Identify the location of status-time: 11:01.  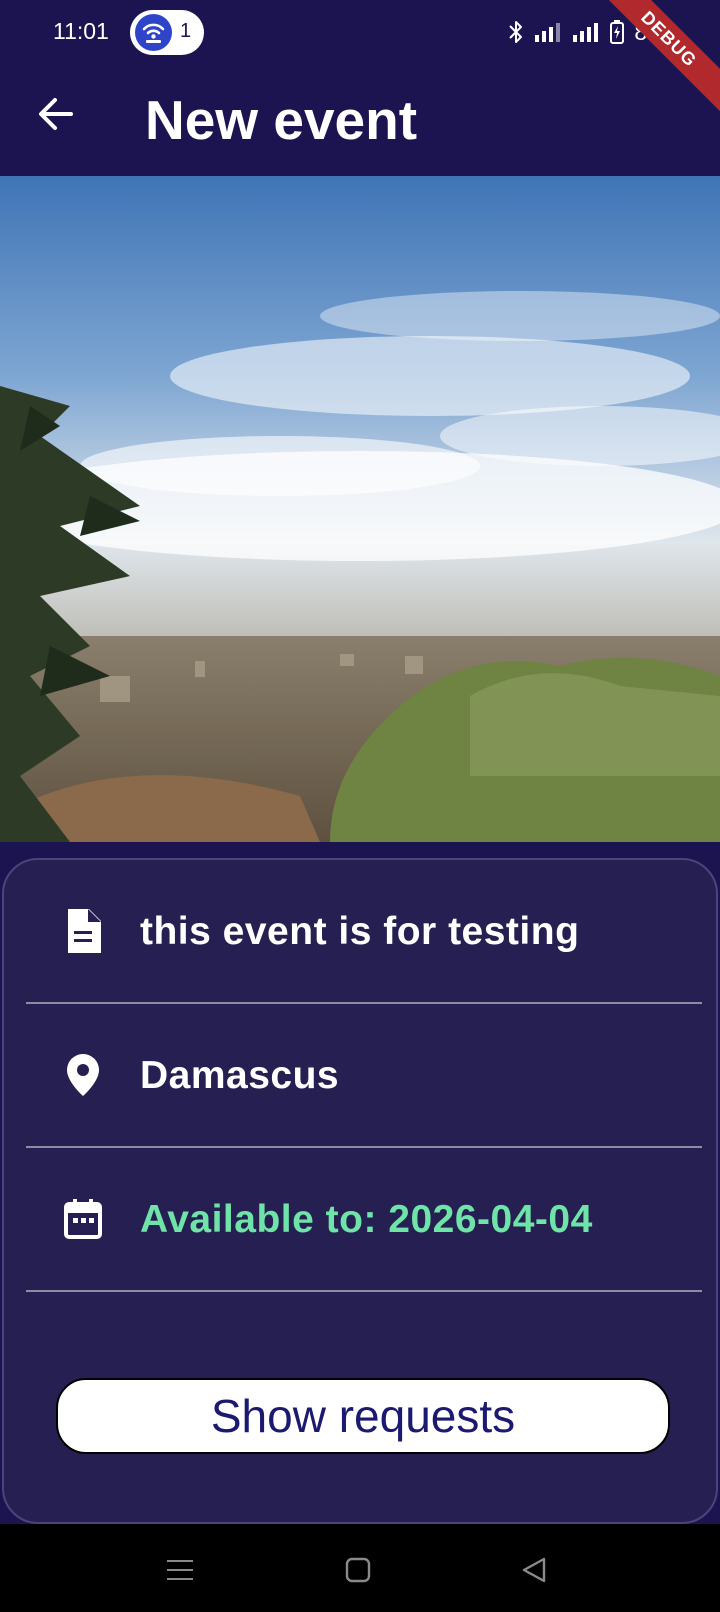
(81, 31).